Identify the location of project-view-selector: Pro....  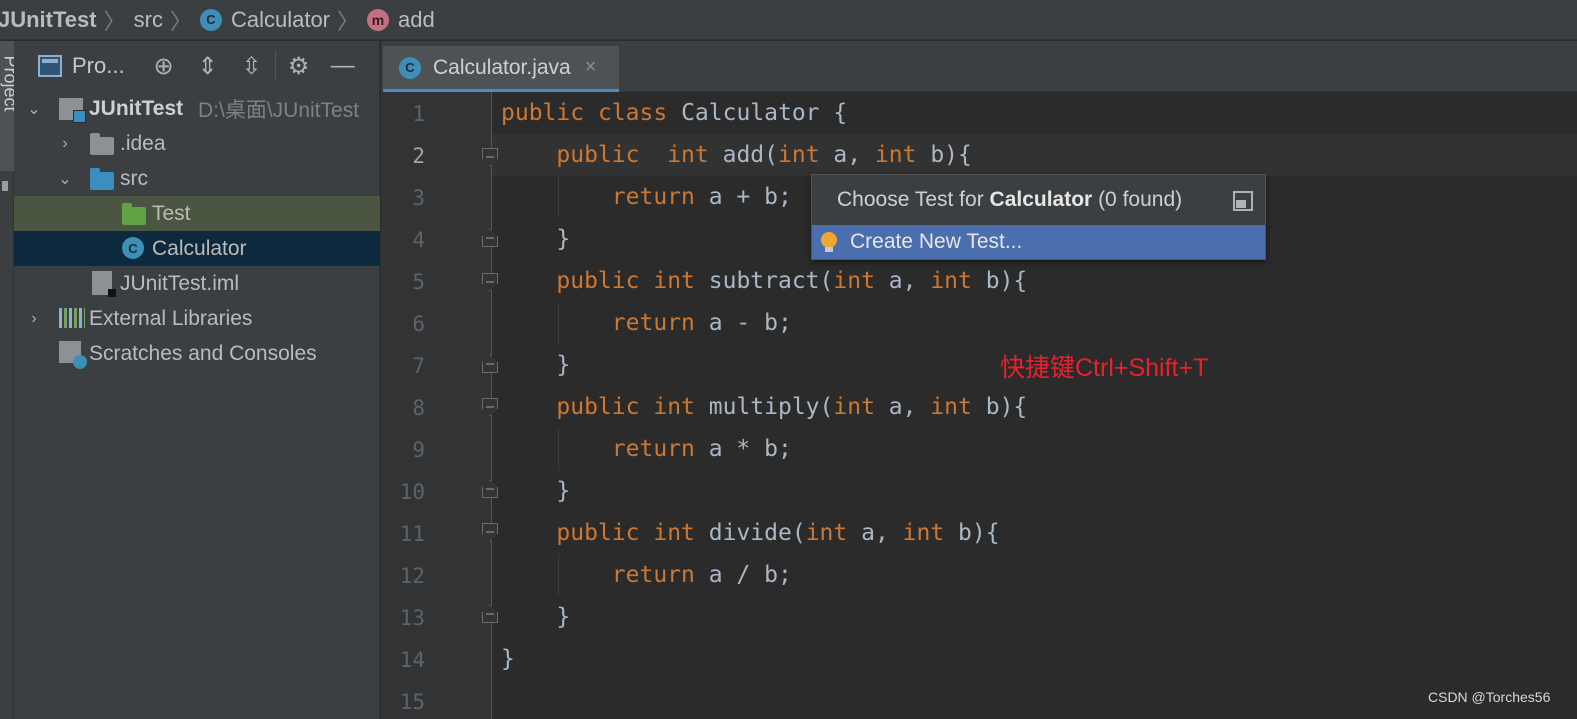
(81, 66).